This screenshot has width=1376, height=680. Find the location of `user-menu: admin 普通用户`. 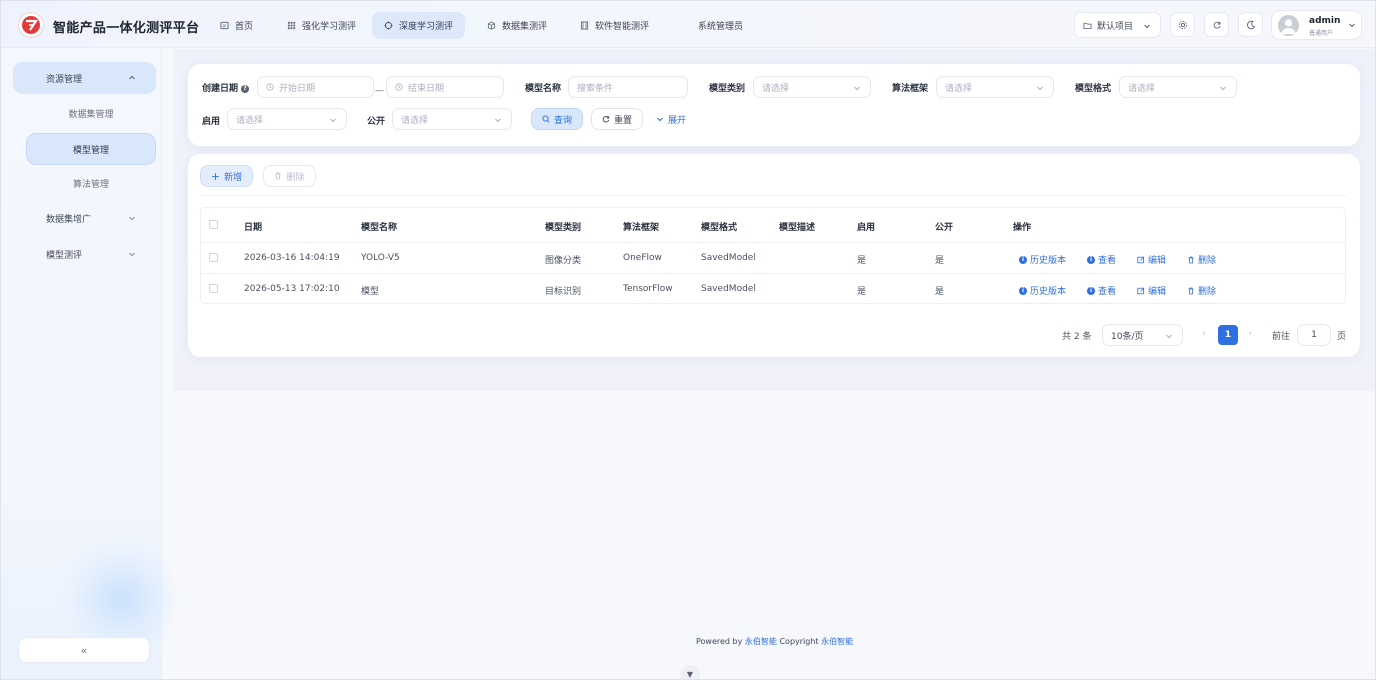

user-menu: admin 普通用户 is located at coordinates (1316, 25).